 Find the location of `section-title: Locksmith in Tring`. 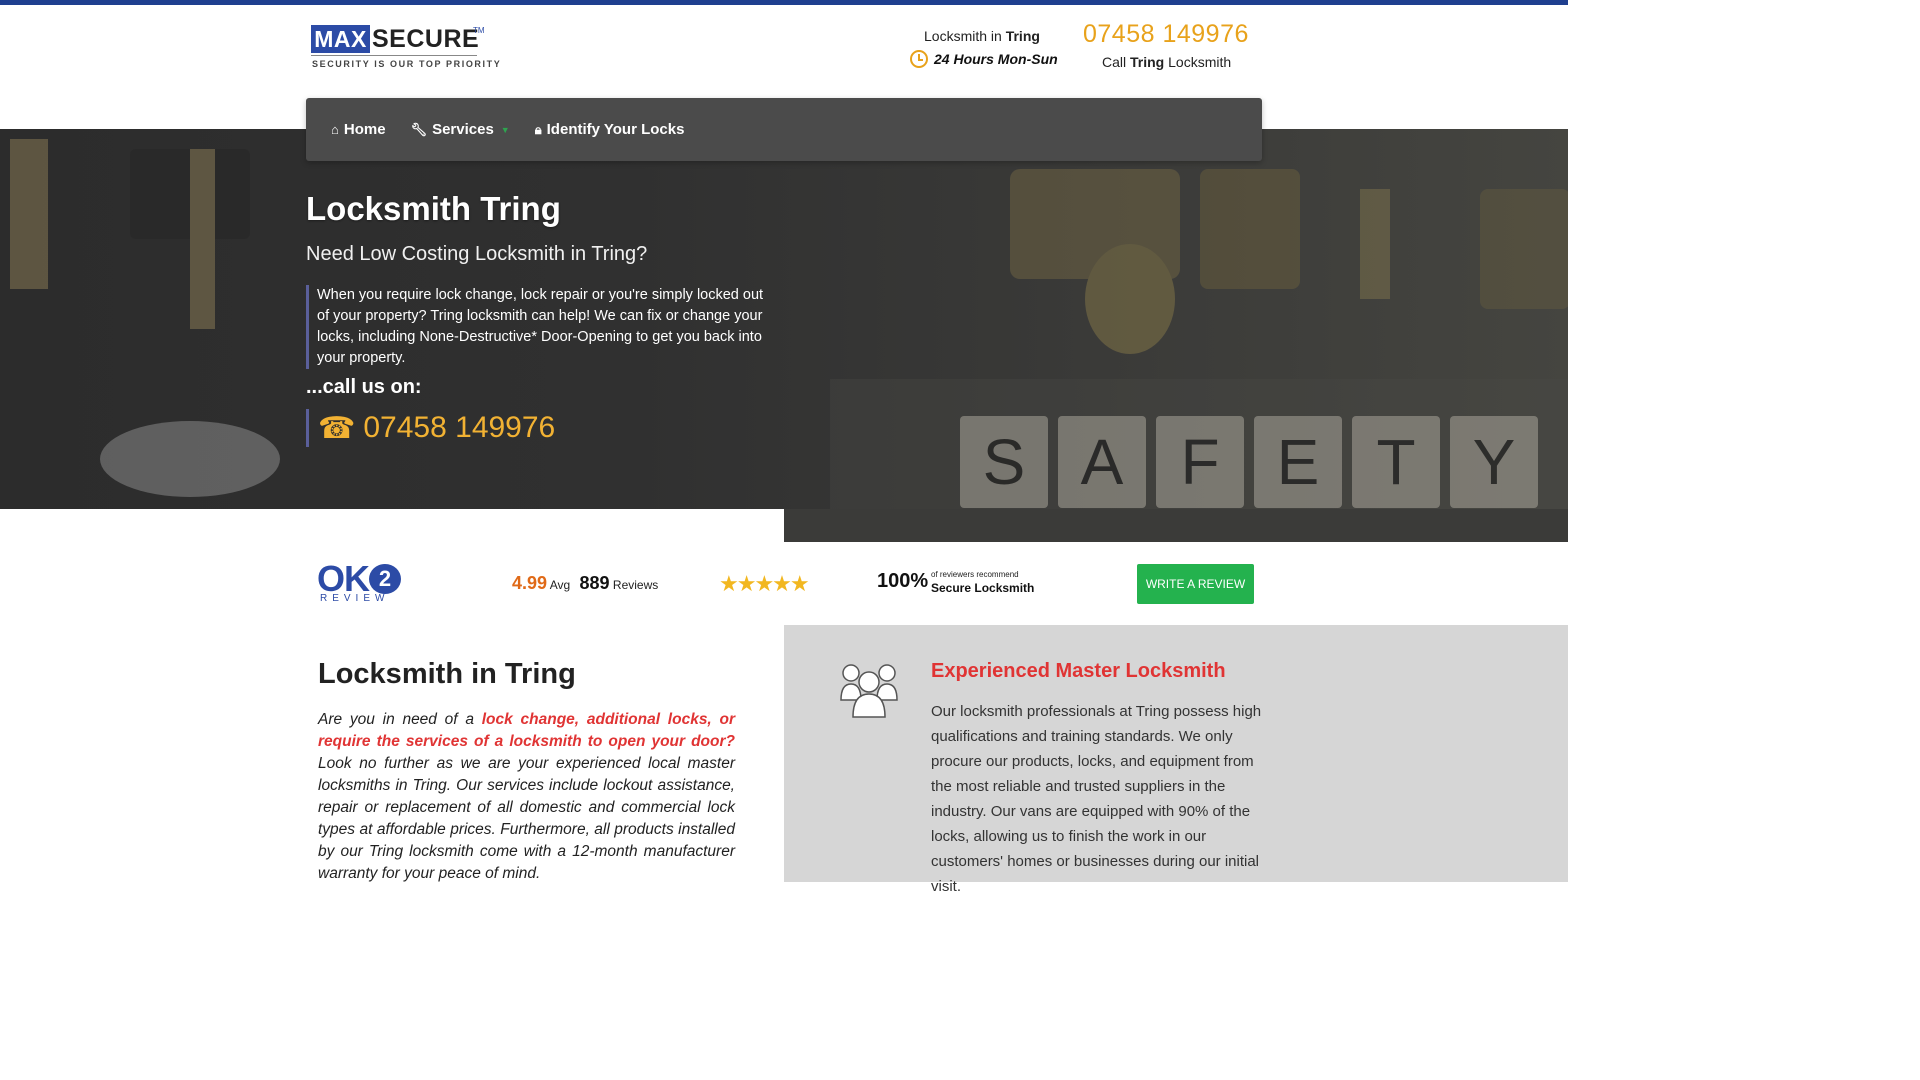

section-title: Locksmith in Tring is located at coordinates (447, 674).